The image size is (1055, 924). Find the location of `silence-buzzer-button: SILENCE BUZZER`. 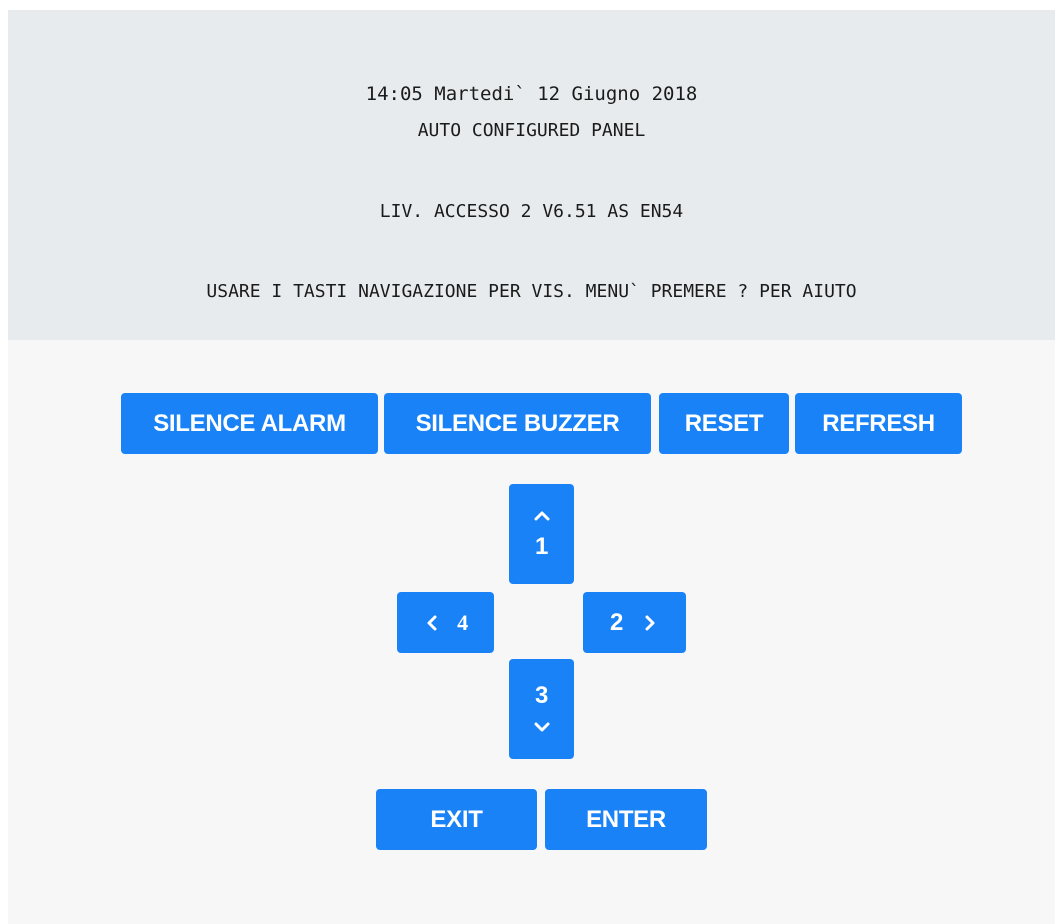

silence-buzzer-button: SILENCE BUZZER is located at coordinates (517, 423).